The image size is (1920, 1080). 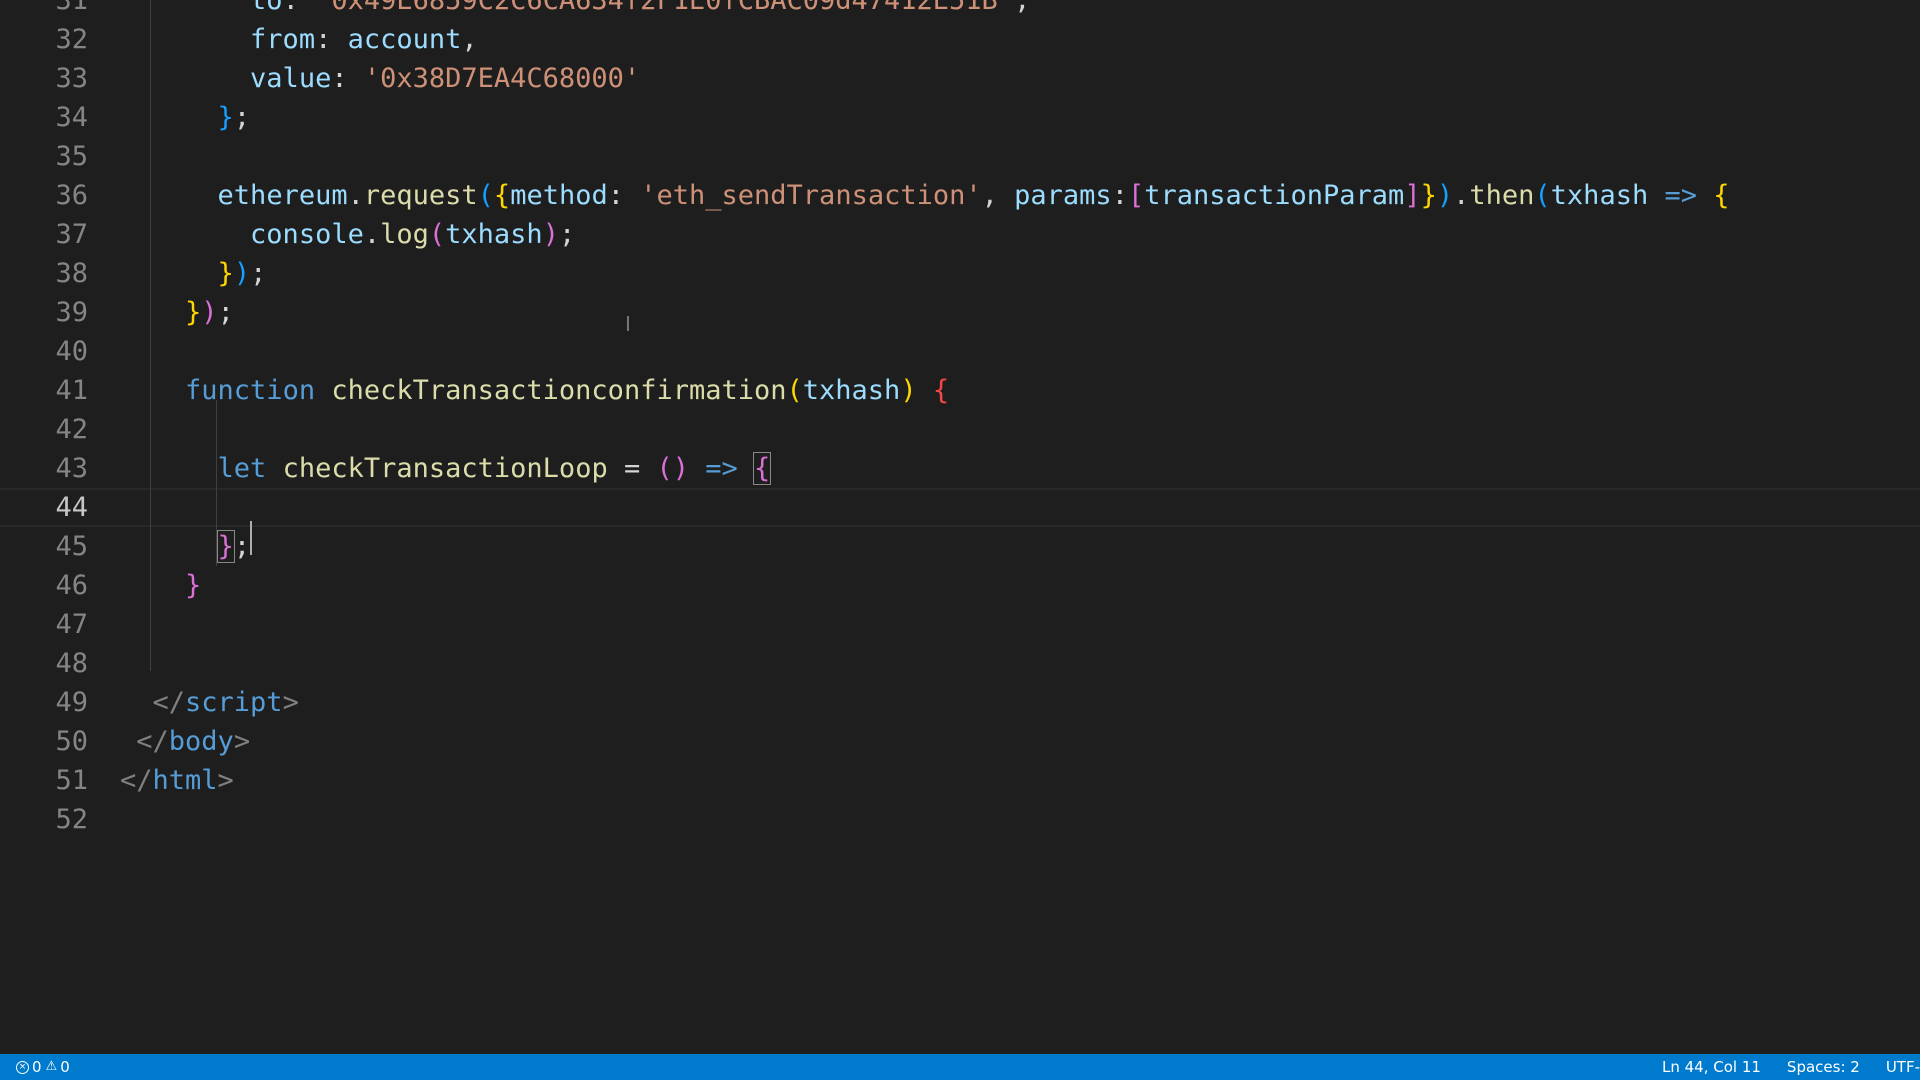 I want to click on line-code: }, so click(x=160, y=585).